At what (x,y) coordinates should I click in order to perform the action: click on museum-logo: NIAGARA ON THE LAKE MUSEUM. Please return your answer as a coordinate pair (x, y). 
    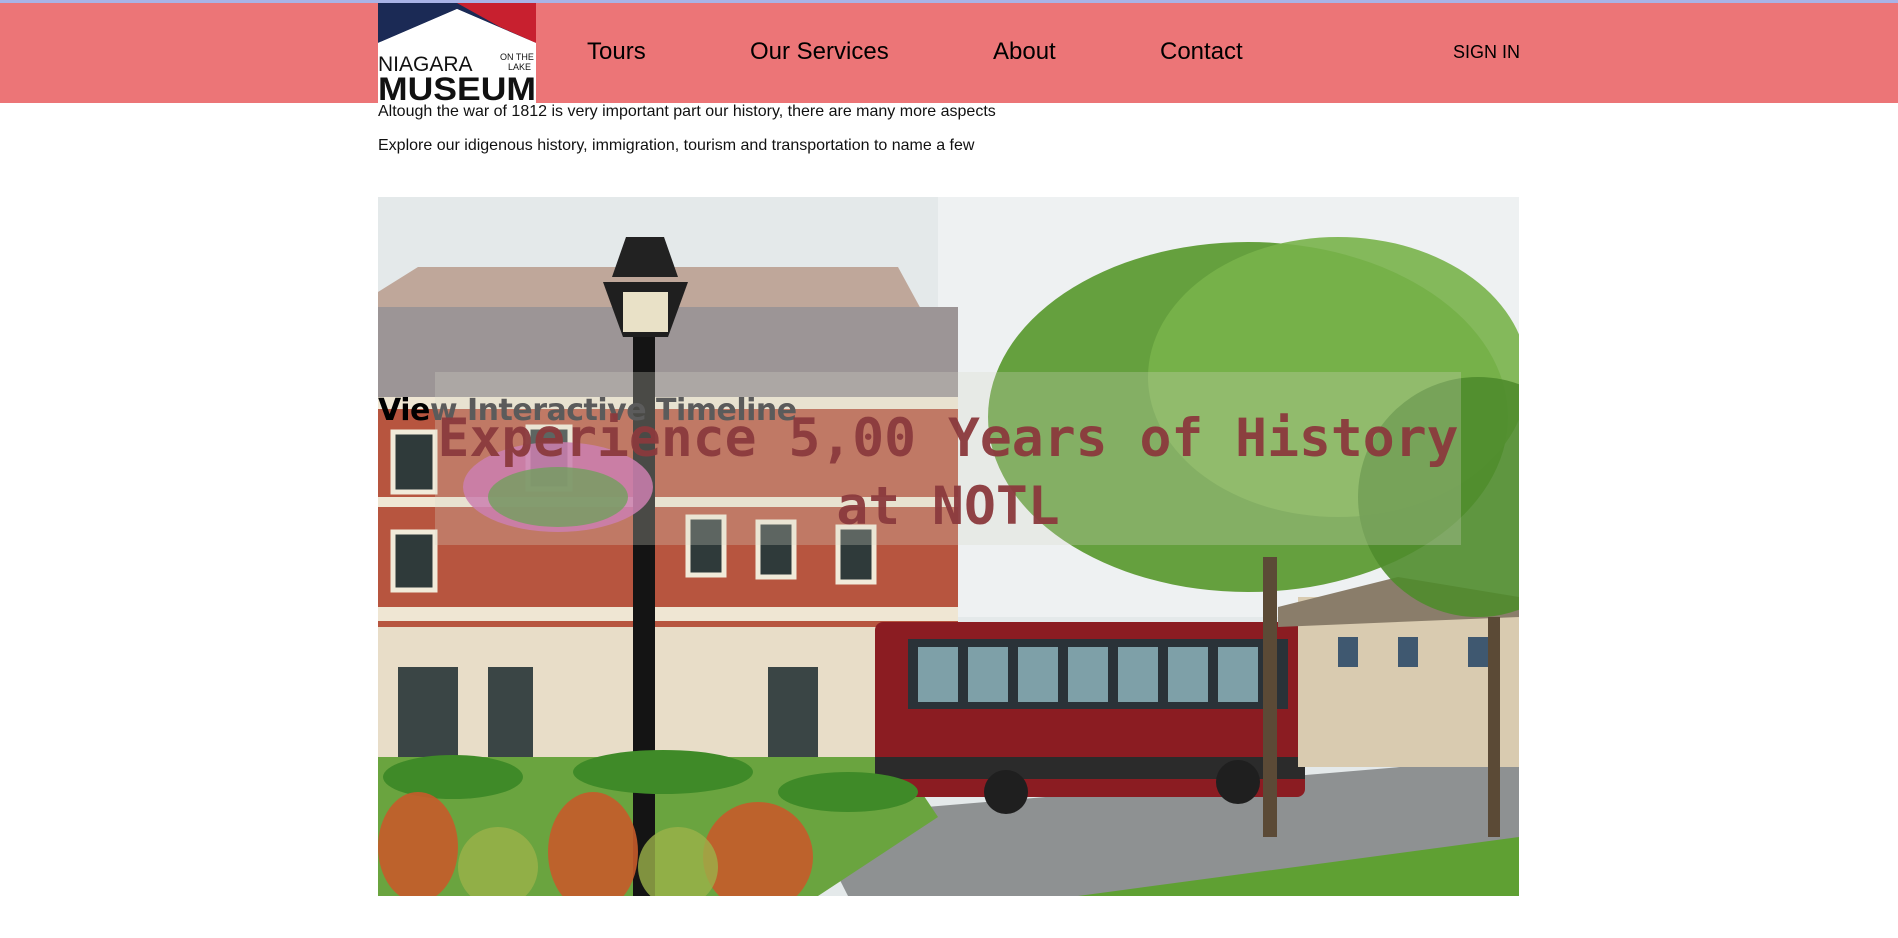
    Looking at the image, I should click on (457, 53).